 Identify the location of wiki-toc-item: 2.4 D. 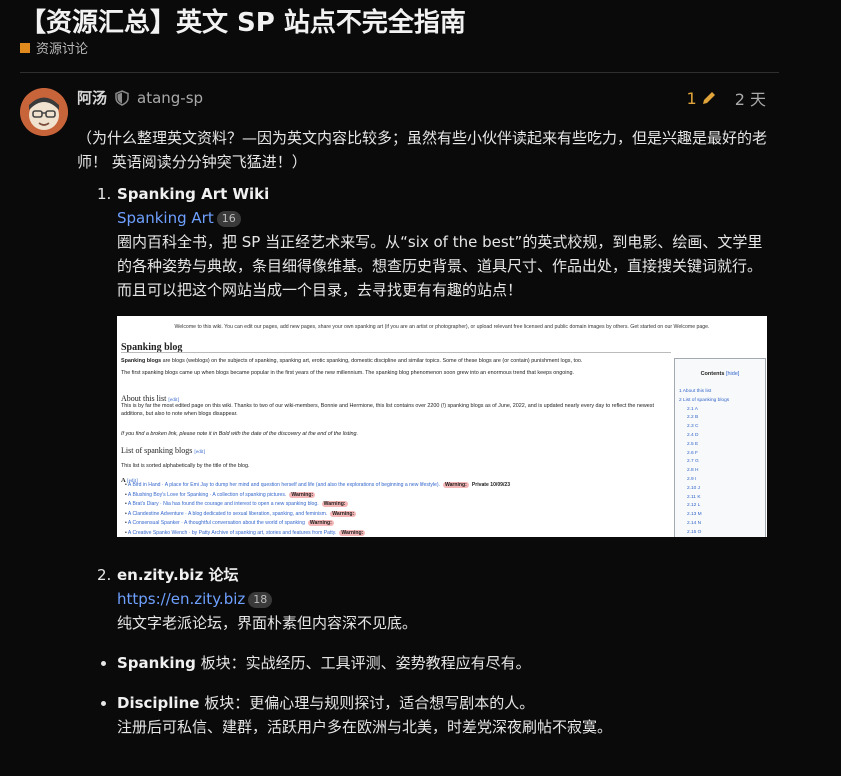
(720, 436).